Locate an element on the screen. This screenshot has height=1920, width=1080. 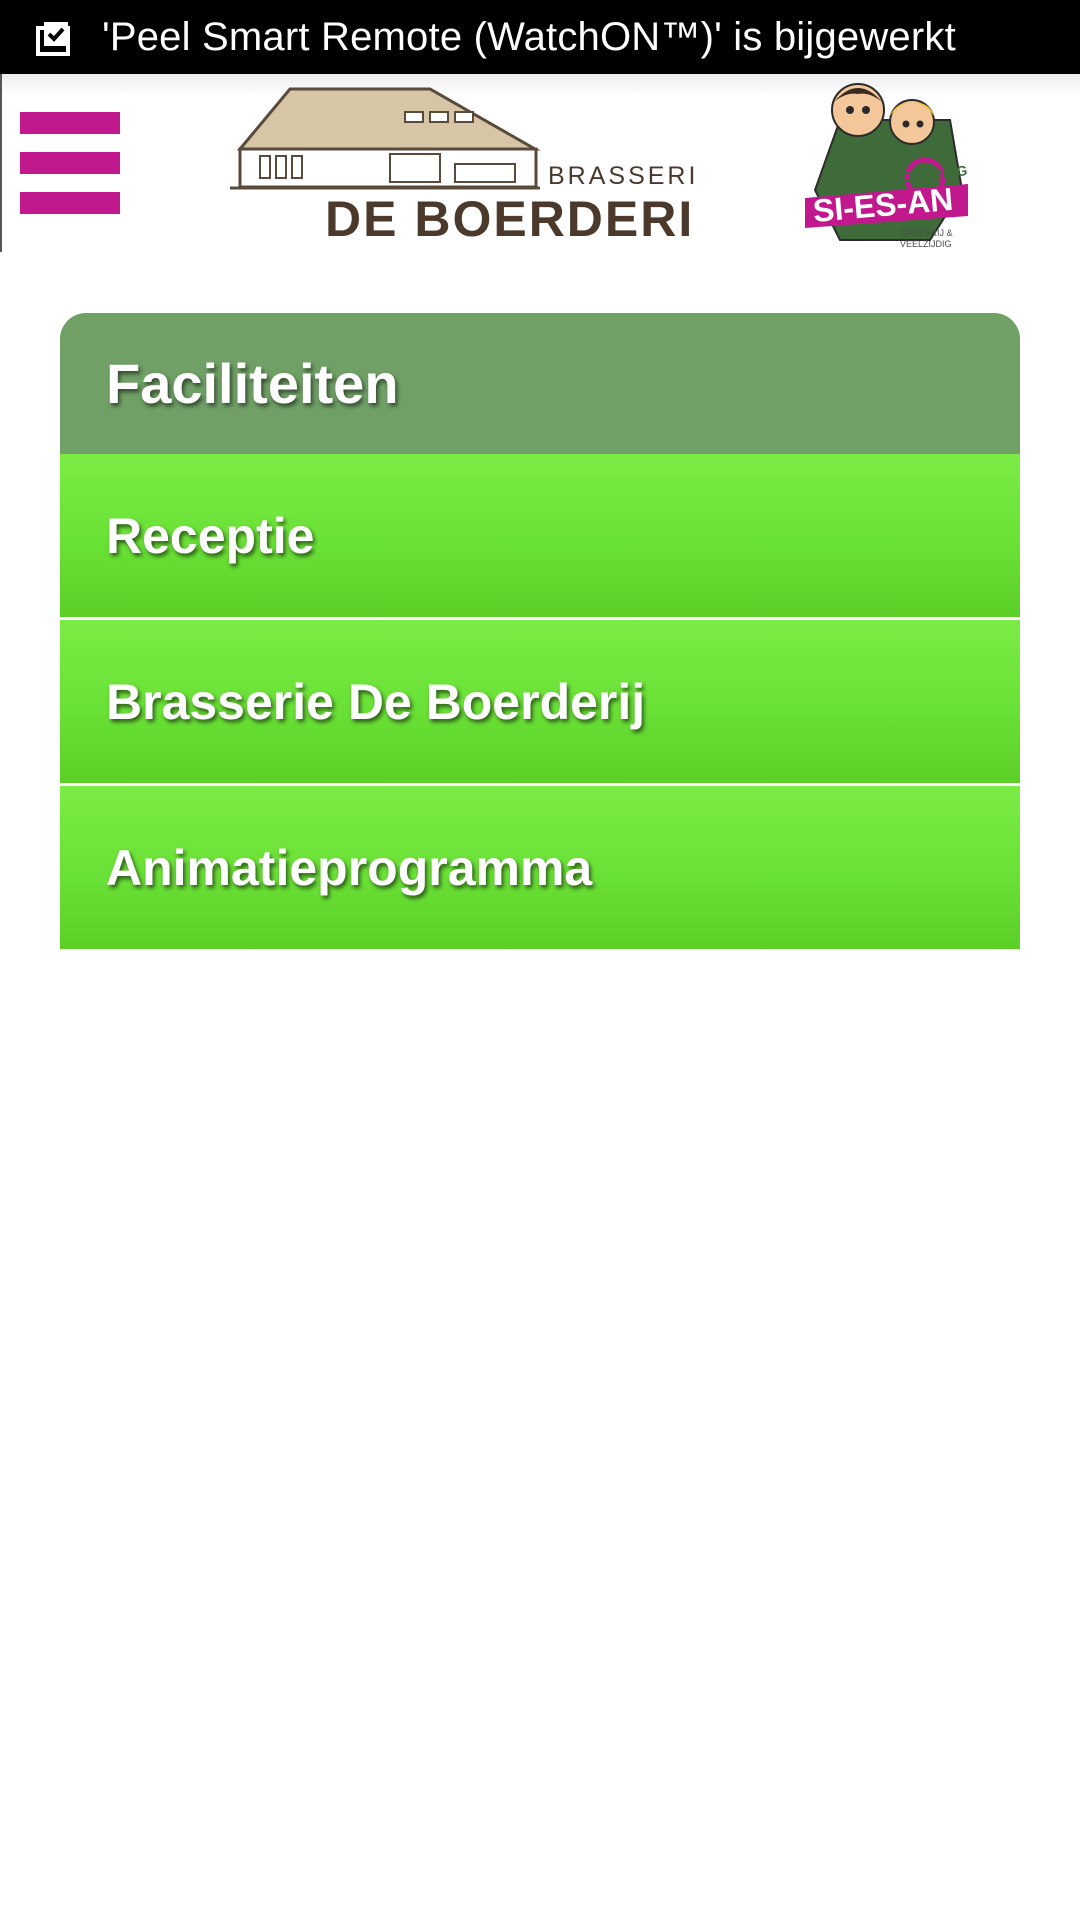
list-item-label: Animatieprogramma is located at coordinates (349, 867).